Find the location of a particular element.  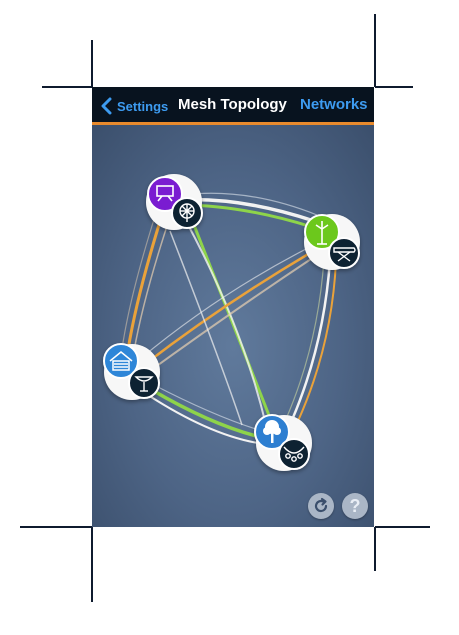

node-left is located at coordinates (131, 371).